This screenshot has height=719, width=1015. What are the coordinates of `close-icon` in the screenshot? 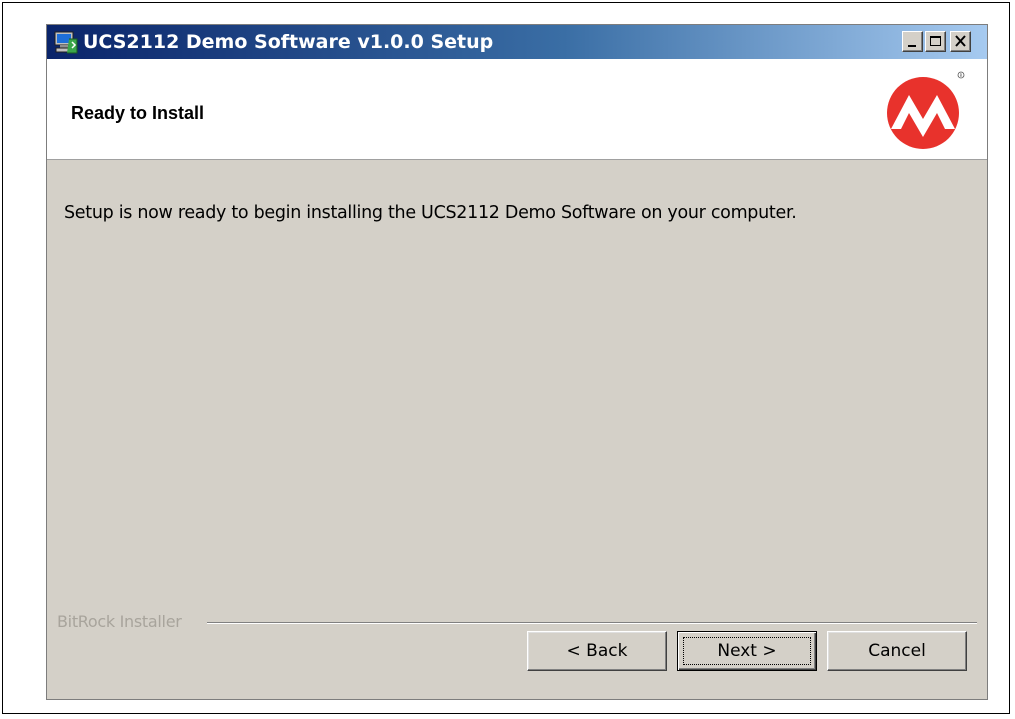 It's located at (960, 41).